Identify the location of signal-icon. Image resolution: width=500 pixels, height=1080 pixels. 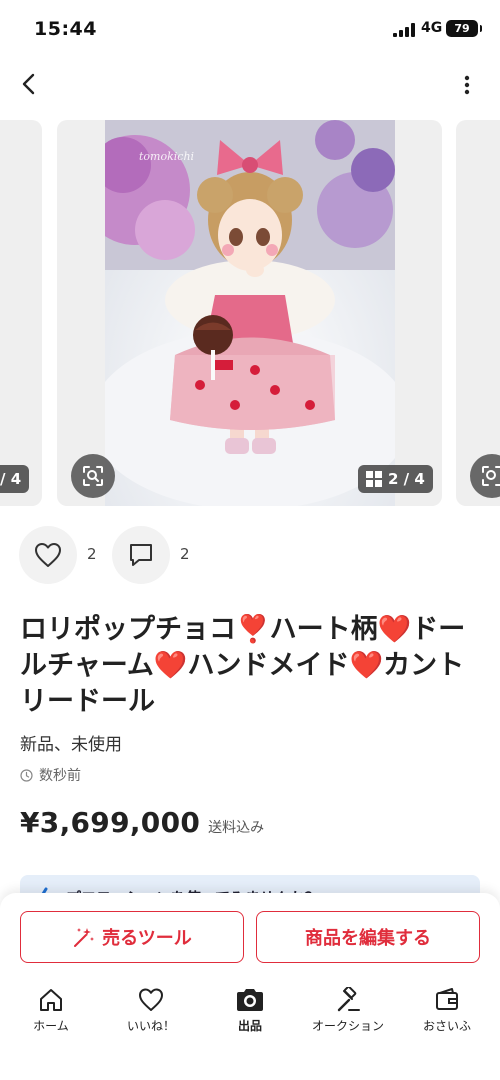
(404, 30).